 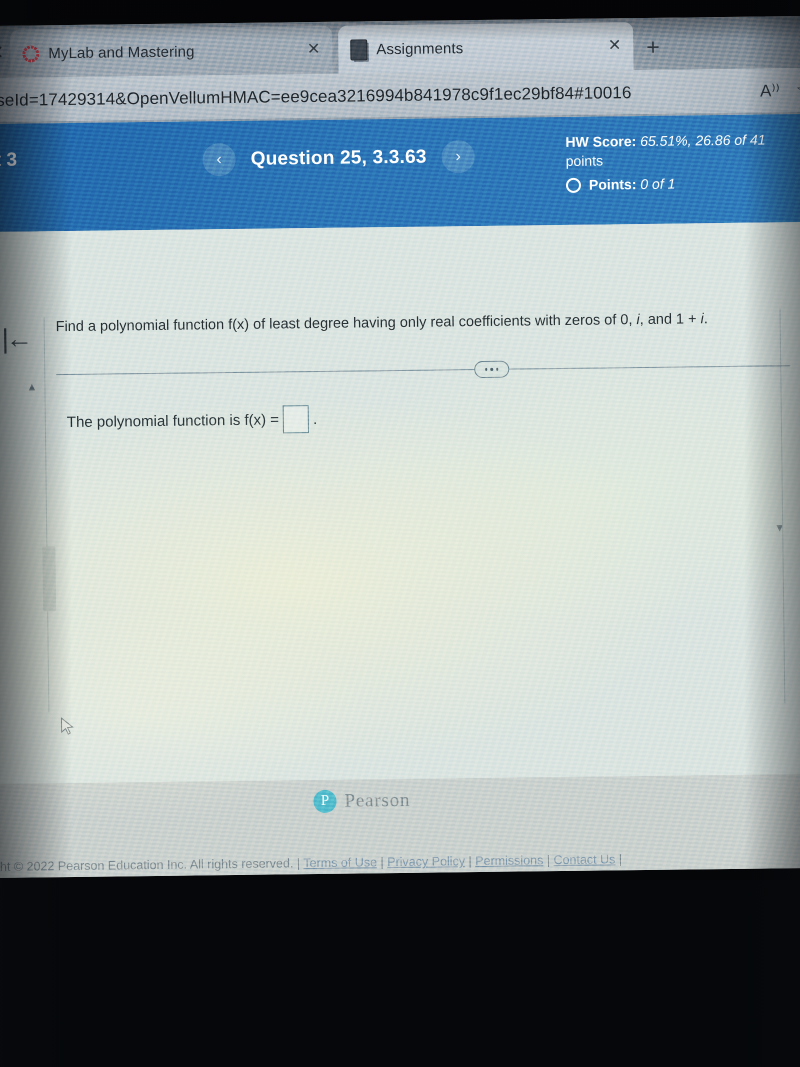 I want to click on question-navigator: ‹ Question 25, 3.3.63 ›, so click(x=338, y=158).